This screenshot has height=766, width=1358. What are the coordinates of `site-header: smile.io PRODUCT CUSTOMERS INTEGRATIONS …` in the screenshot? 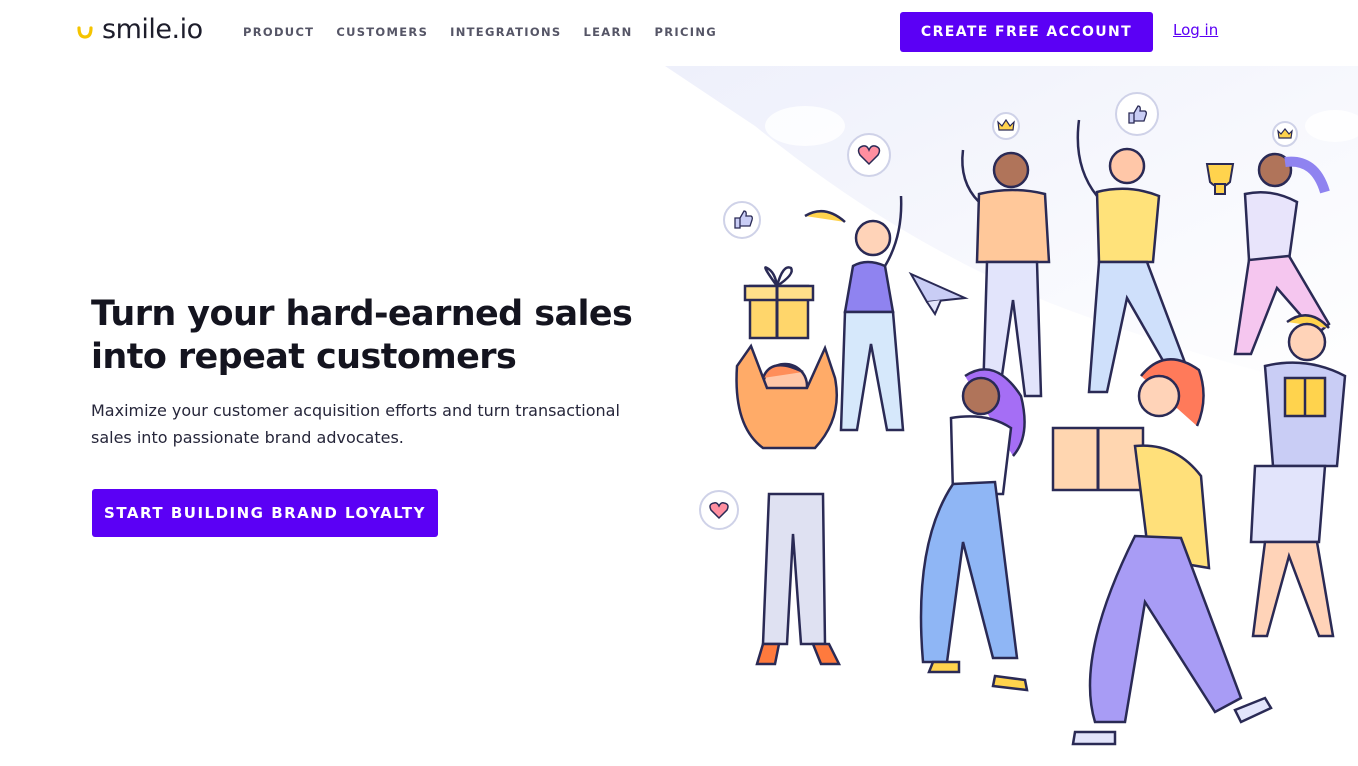 It's located at (679, 32).